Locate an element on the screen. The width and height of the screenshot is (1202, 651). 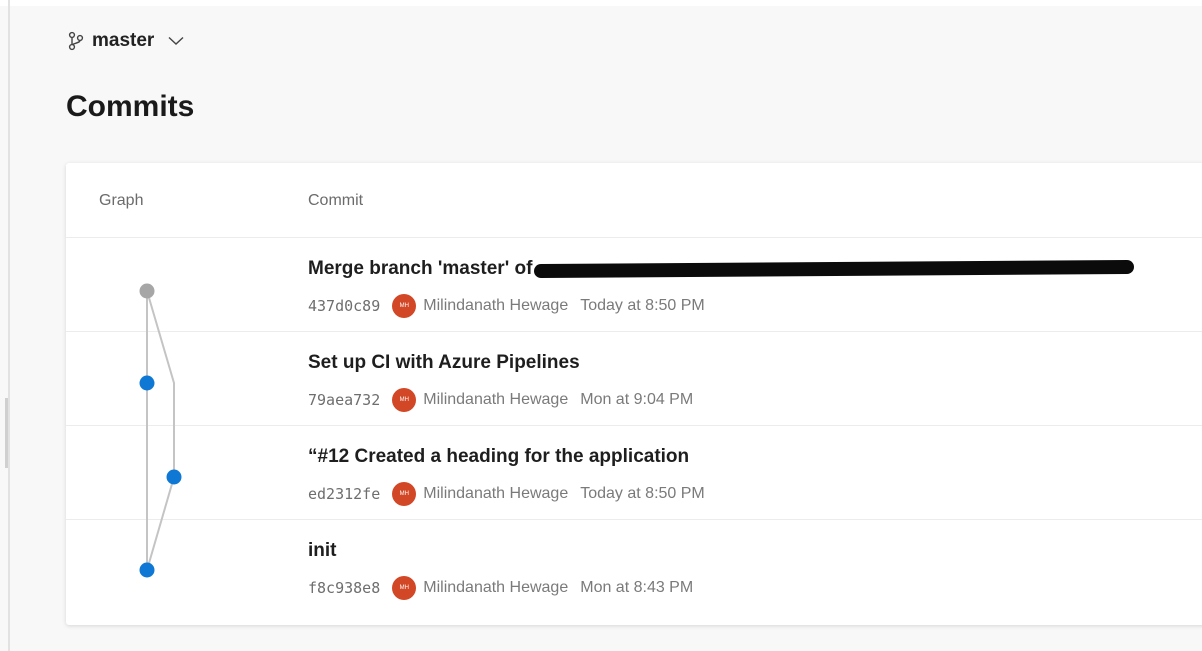
commit-message-text: Merge branch 'master' of is located at coordinates (420, 268).